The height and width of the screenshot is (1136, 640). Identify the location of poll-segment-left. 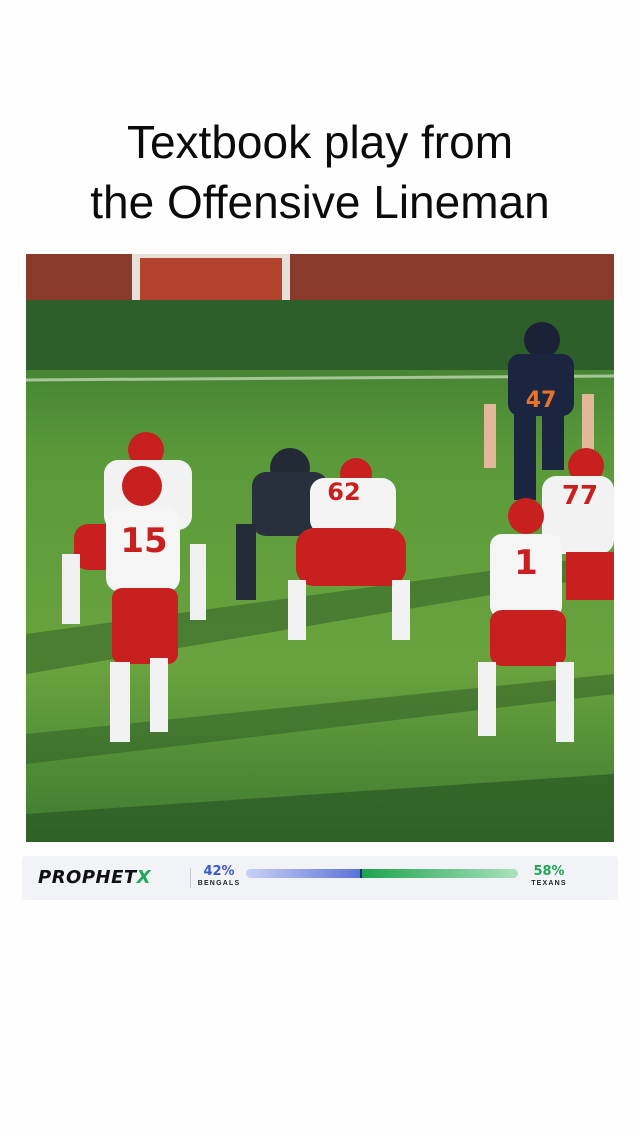
(303, 873).